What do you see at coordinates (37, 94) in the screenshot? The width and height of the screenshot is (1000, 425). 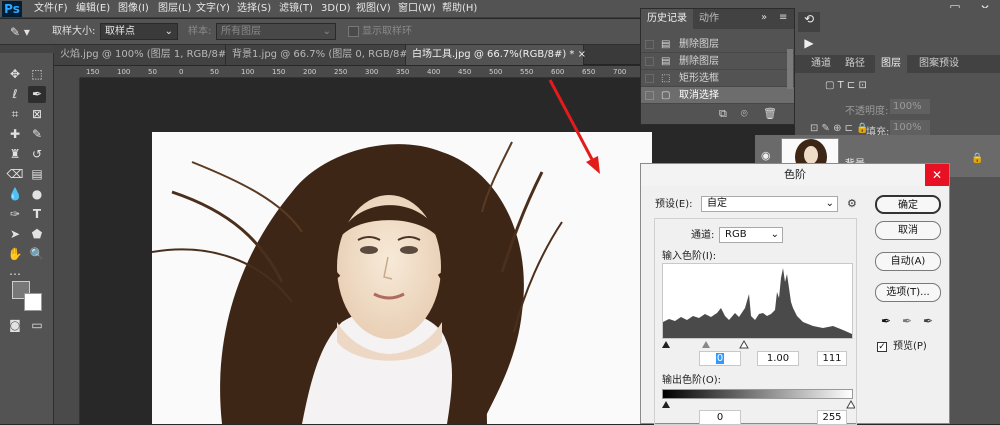 I see `eyedropper-tool-icon: ✒` at bounding box center [37, 94].